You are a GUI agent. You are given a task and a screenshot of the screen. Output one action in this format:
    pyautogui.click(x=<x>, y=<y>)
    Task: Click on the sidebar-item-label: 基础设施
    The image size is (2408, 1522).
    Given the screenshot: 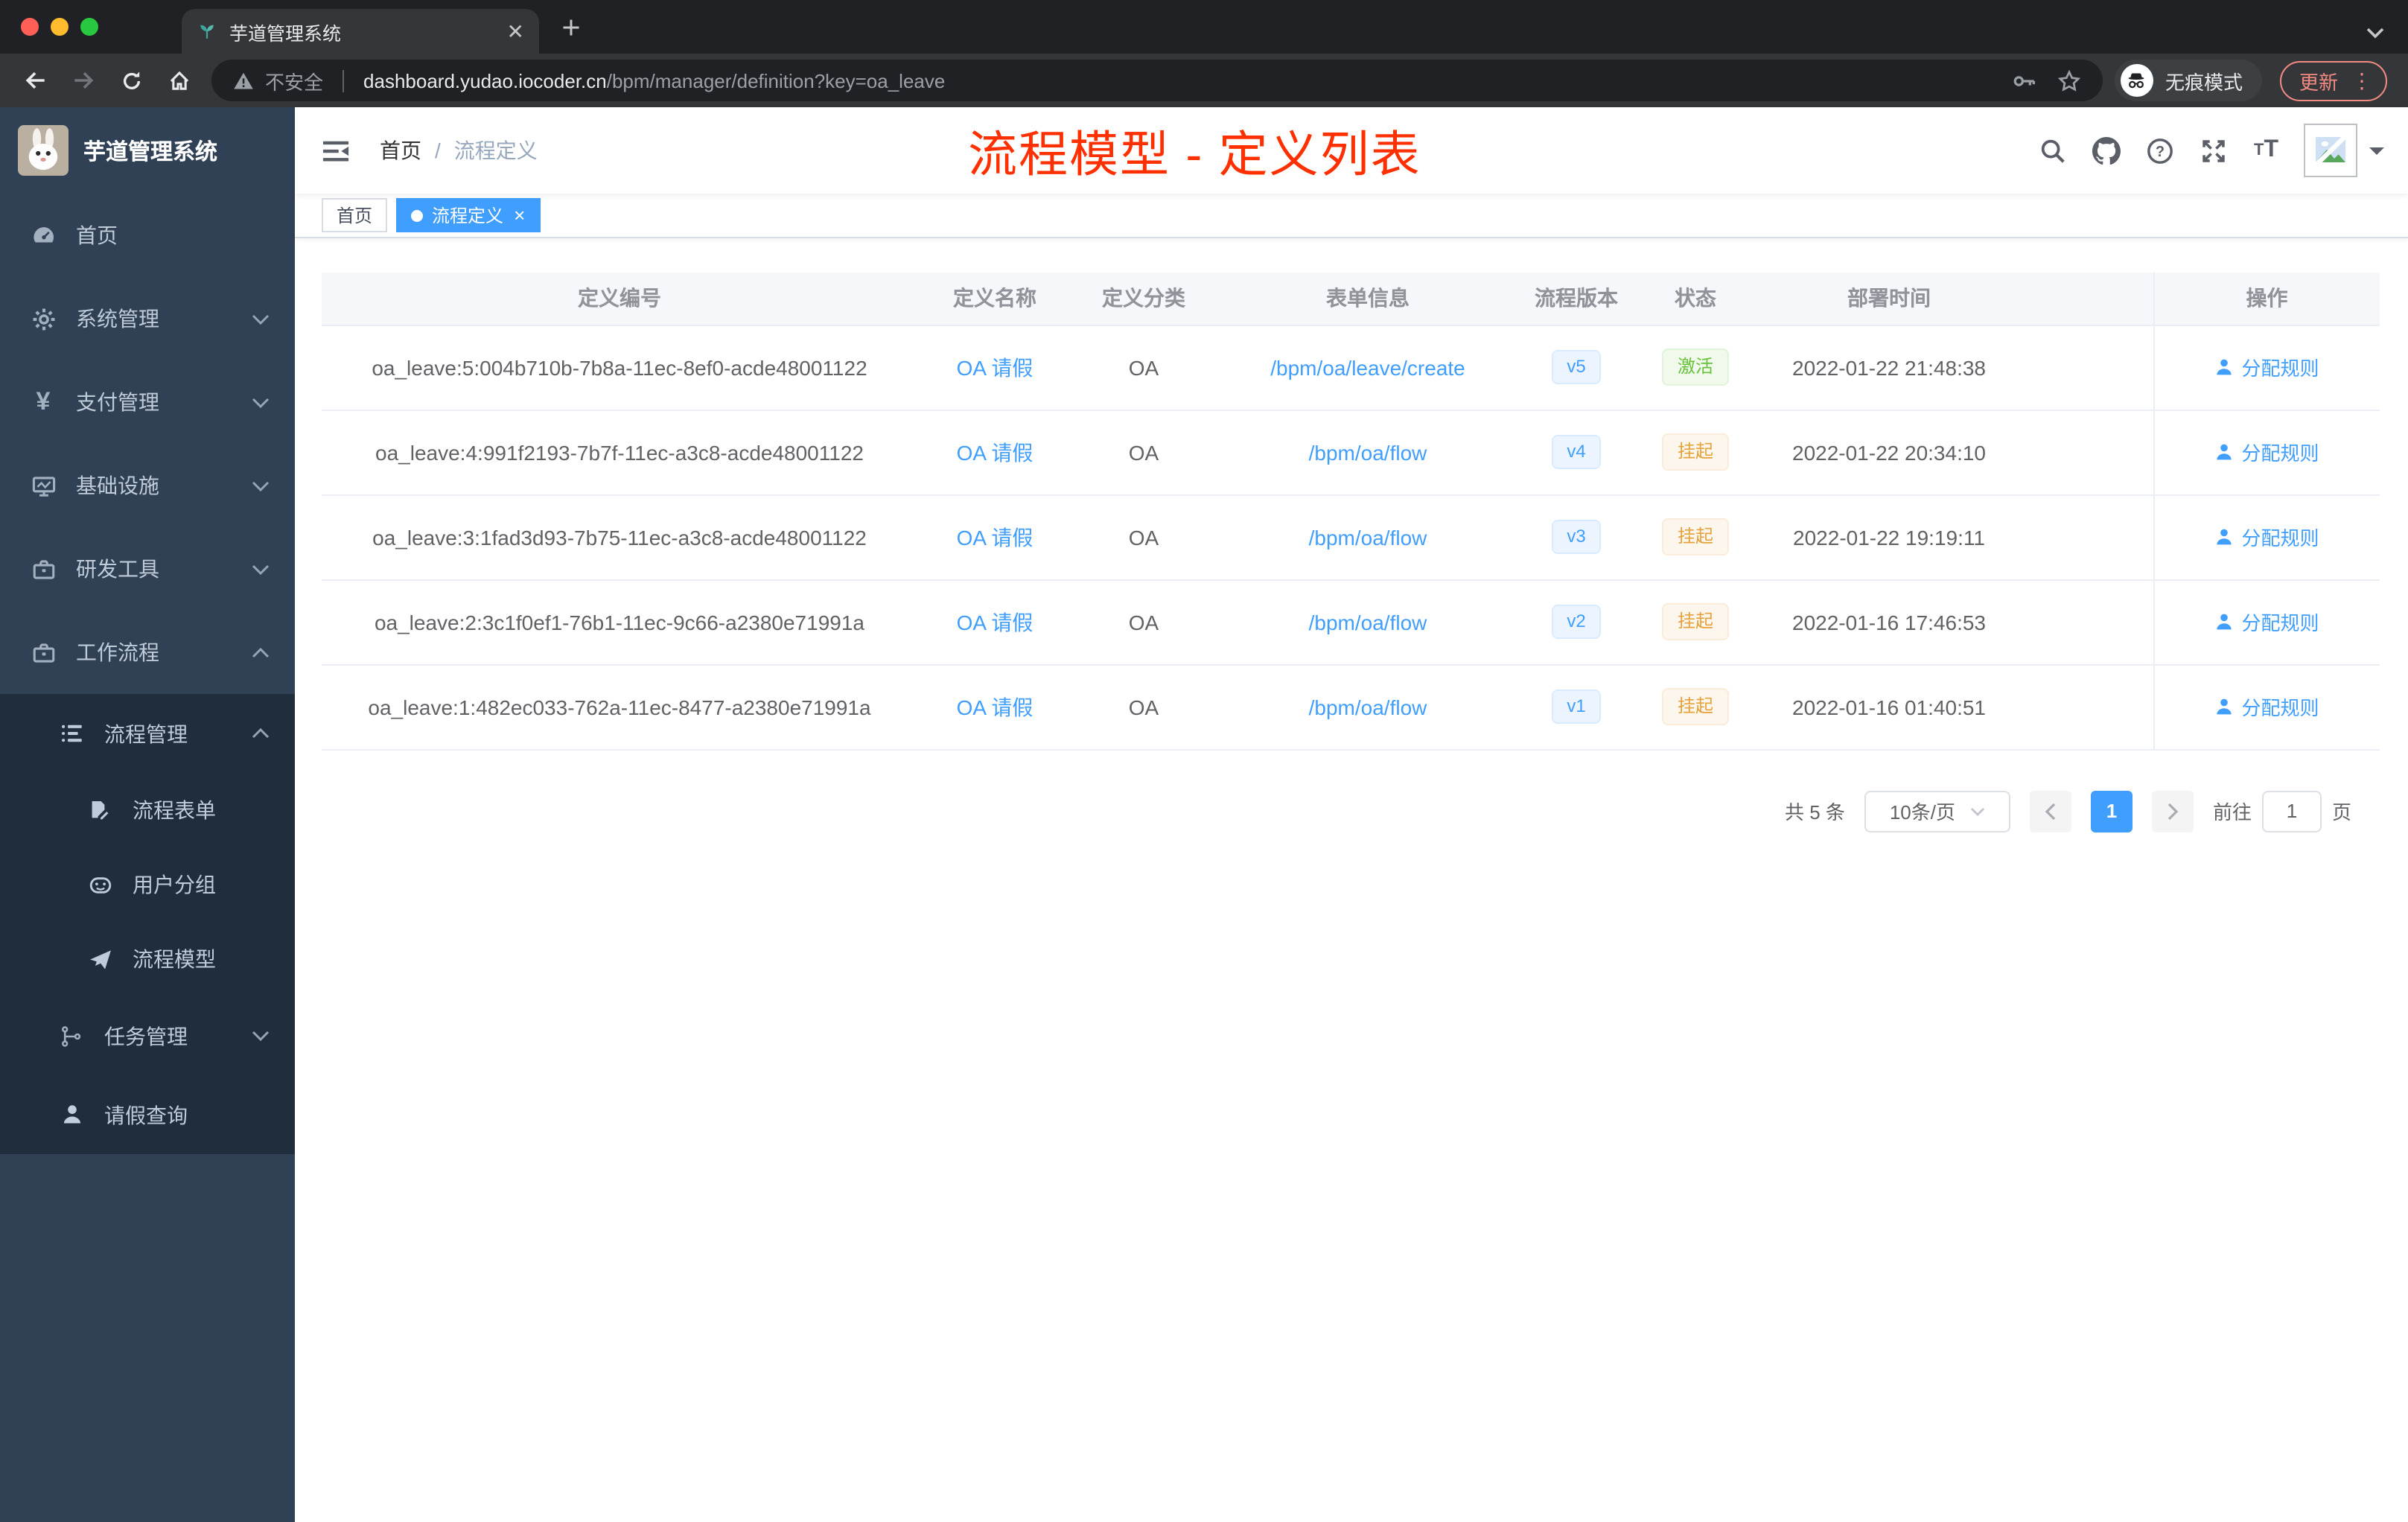 What is the action you would take?
    pyautogui.click(x=117, y=485)
    